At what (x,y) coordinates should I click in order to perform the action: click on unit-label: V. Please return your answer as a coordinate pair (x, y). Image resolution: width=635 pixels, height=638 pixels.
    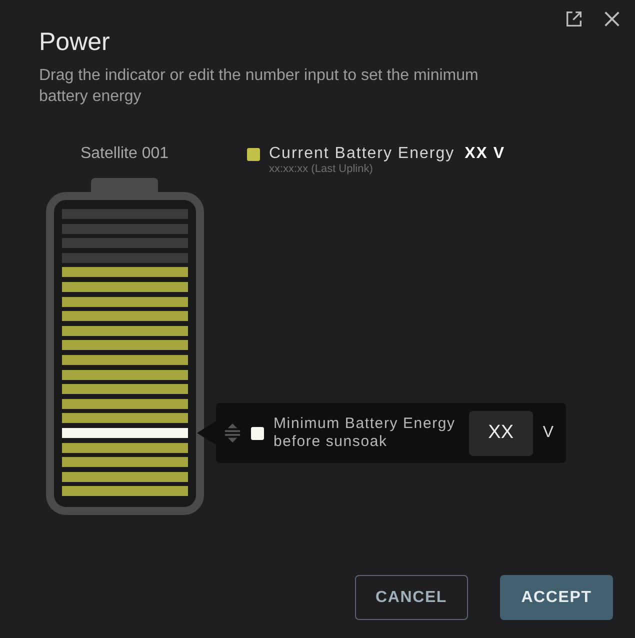
    Looking at the image, I should click on (548, 433).